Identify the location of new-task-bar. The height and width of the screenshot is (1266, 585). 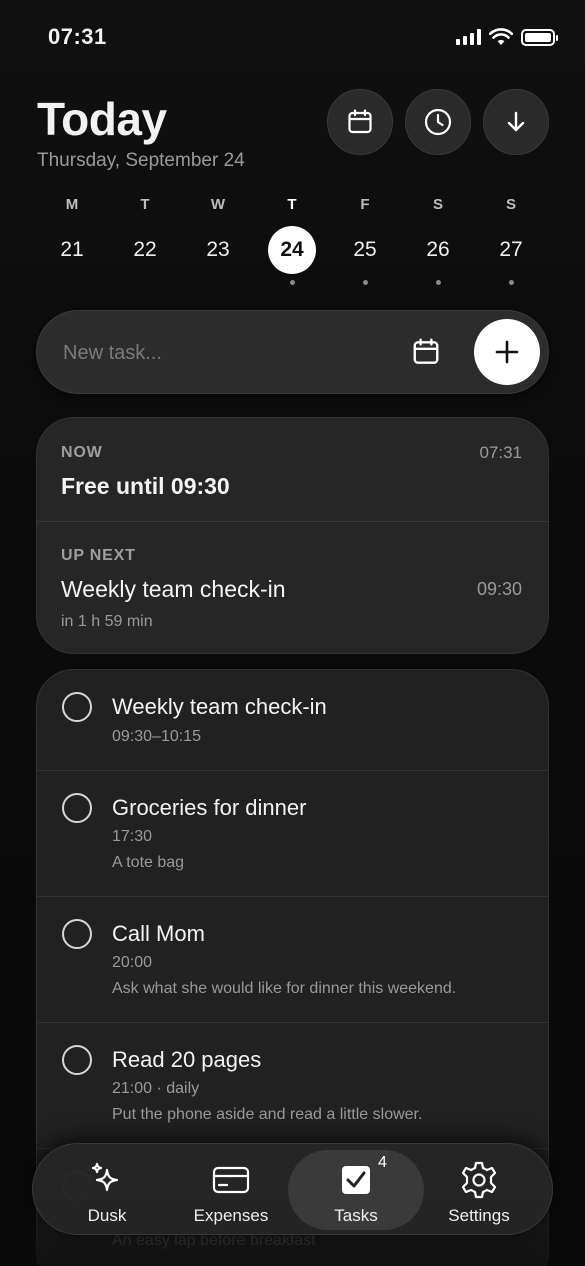
(292, 352).